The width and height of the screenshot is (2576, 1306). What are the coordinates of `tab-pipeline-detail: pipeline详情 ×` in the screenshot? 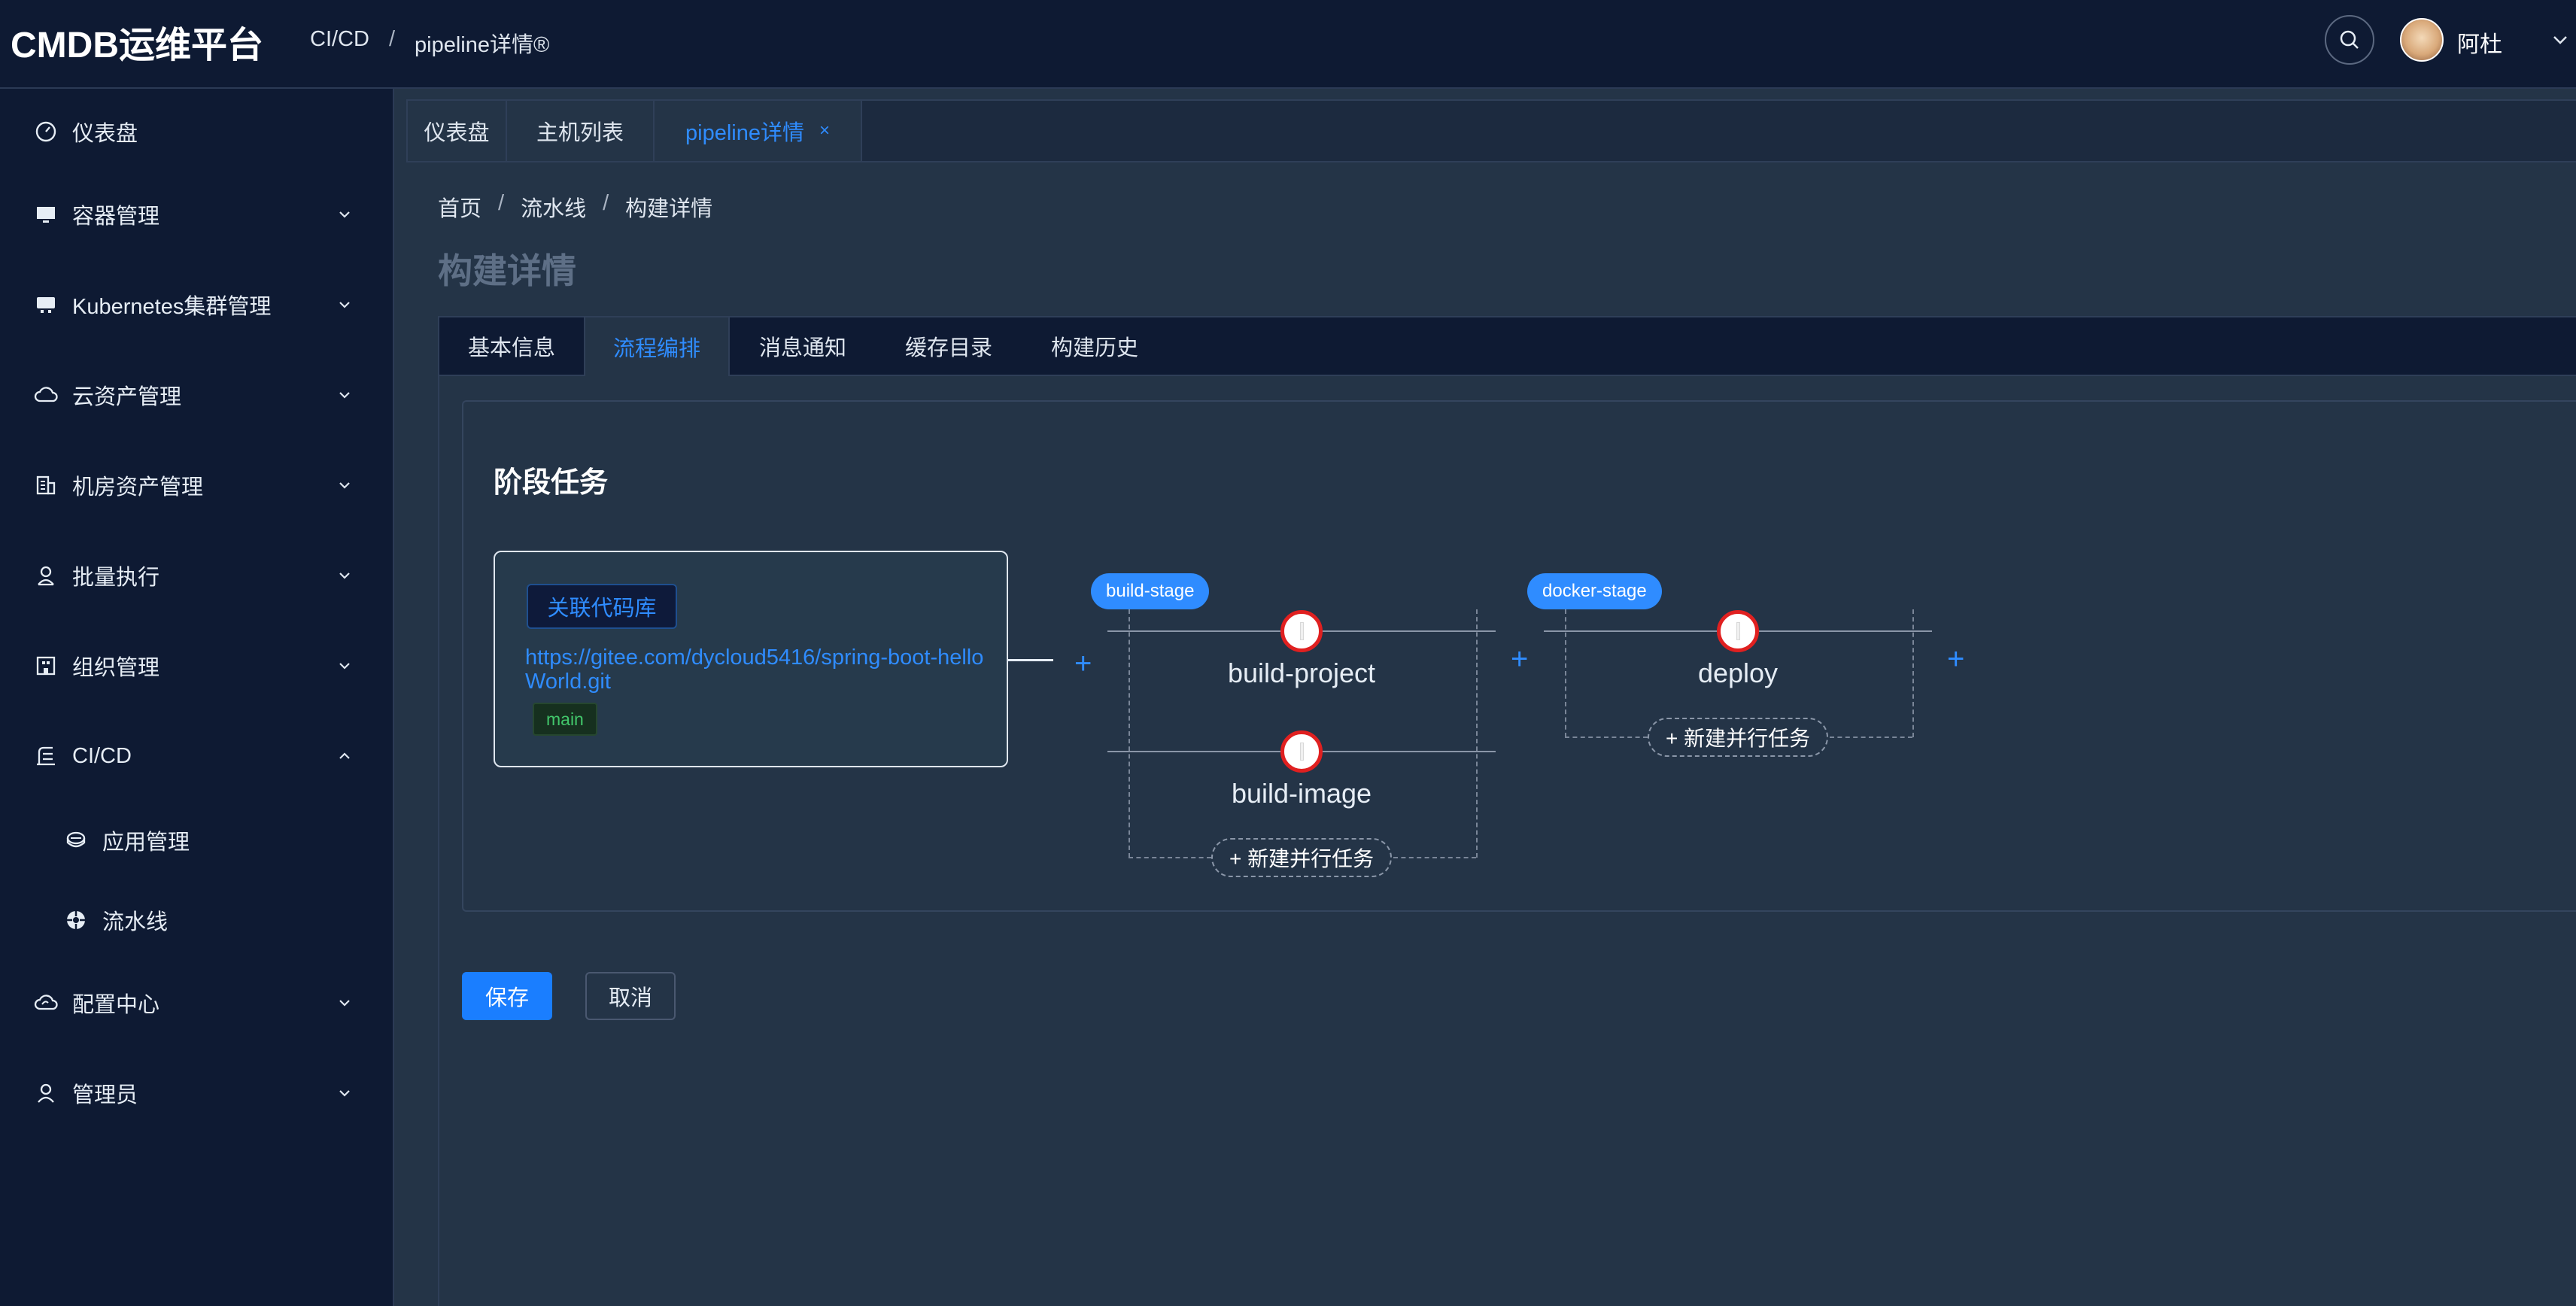 It's located at (759, 131).